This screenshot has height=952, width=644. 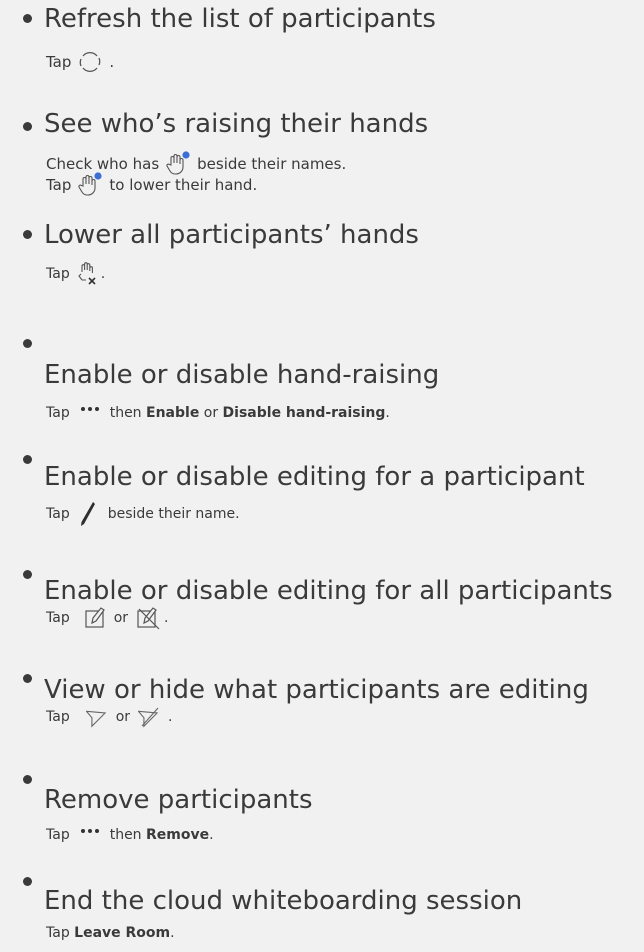 What do you see at coordinates (90, 62) in the screenshot?
I see `refresh-icon` at bounding box center [90, 62].